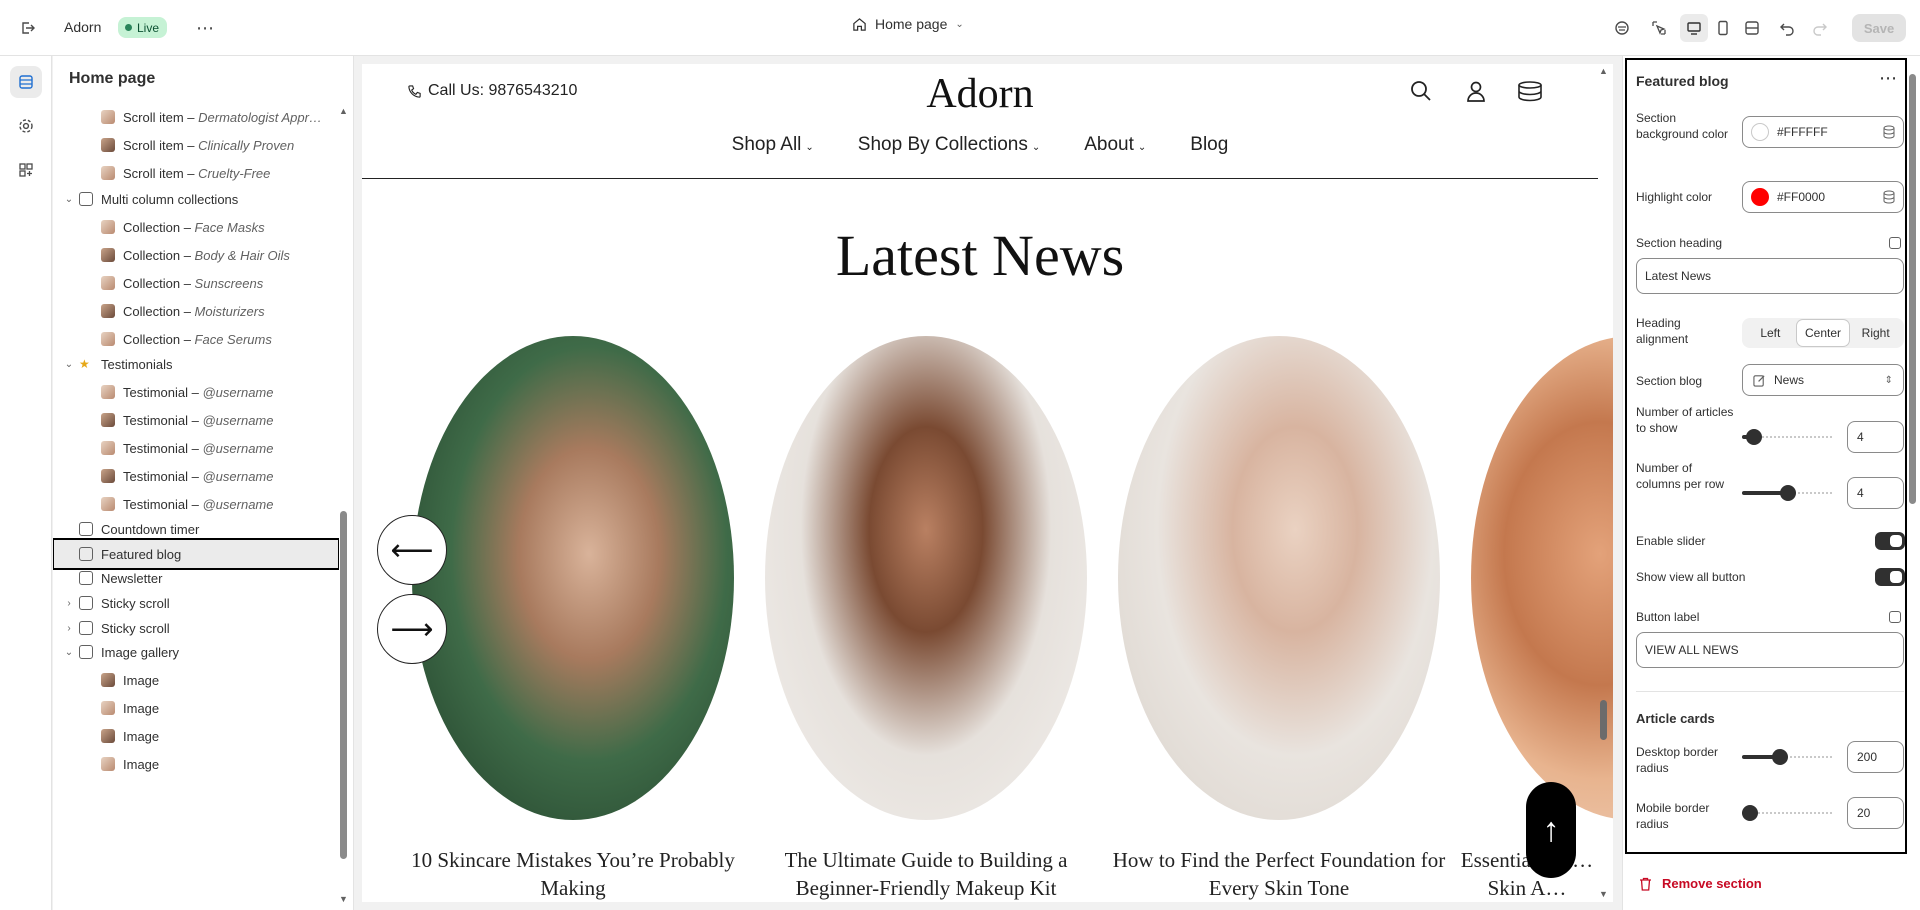 This screenshot has width=1920, height=910. I want to click on nav-label: Shop By Collections, so click(942, 144).